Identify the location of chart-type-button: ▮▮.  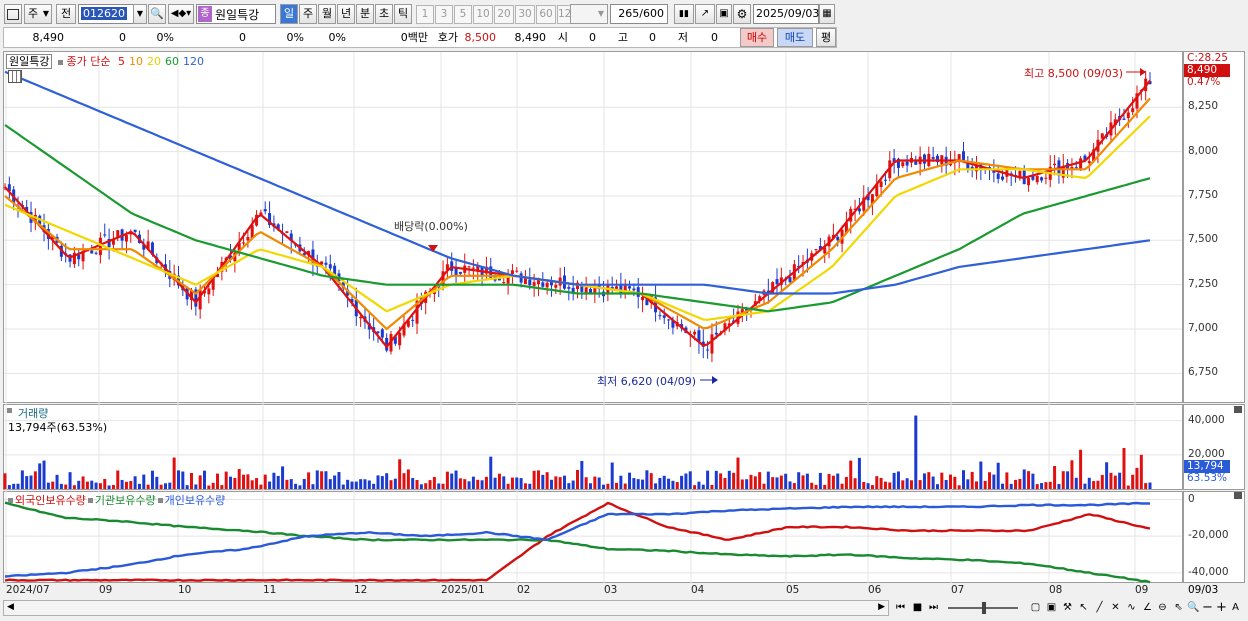
(684, 14).